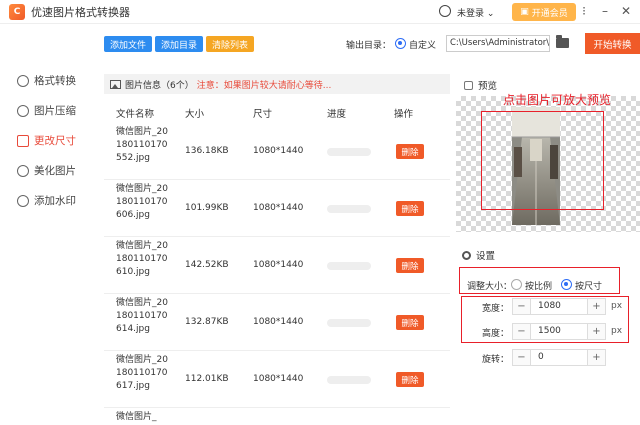 The width and height of the screenshot is (640, 425). I want to click on image-icon, so click(115, 84).